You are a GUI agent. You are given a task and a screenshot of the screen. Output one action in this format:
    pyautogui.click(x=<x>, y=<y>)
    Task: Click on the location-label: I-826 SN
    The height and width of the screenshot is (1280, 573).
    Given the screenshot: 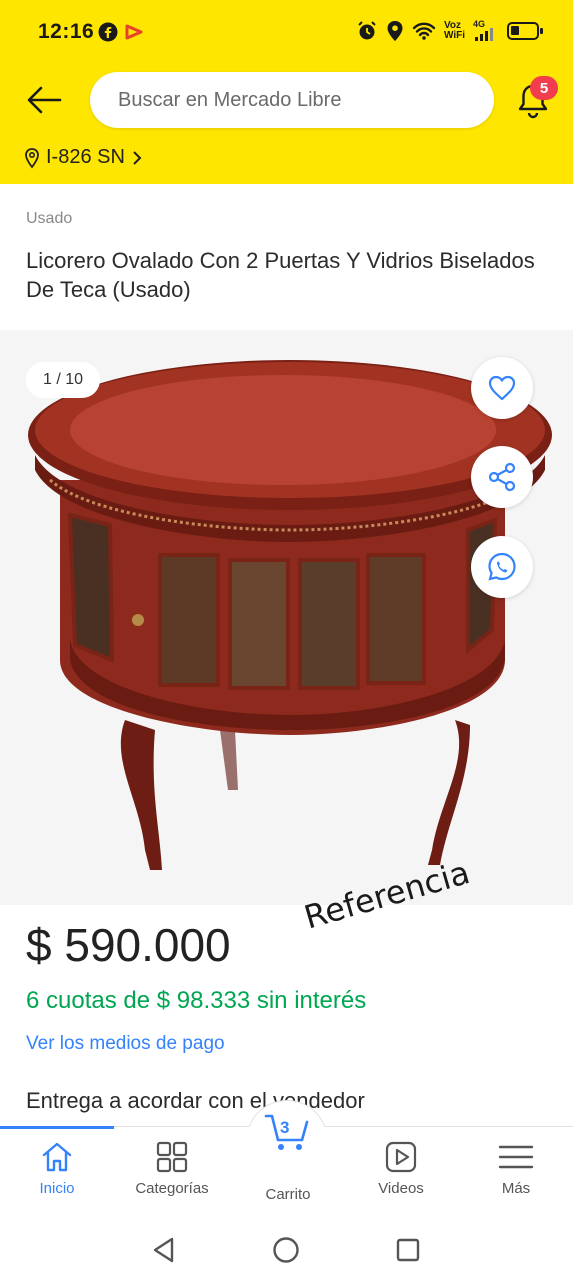 What is the action you would take?
    pyautogui.click(x=85, y=157)
    